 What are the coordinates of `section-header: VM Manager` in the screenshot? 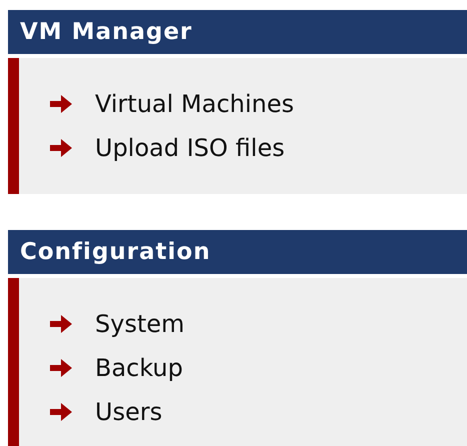 It's located at (237, 32).